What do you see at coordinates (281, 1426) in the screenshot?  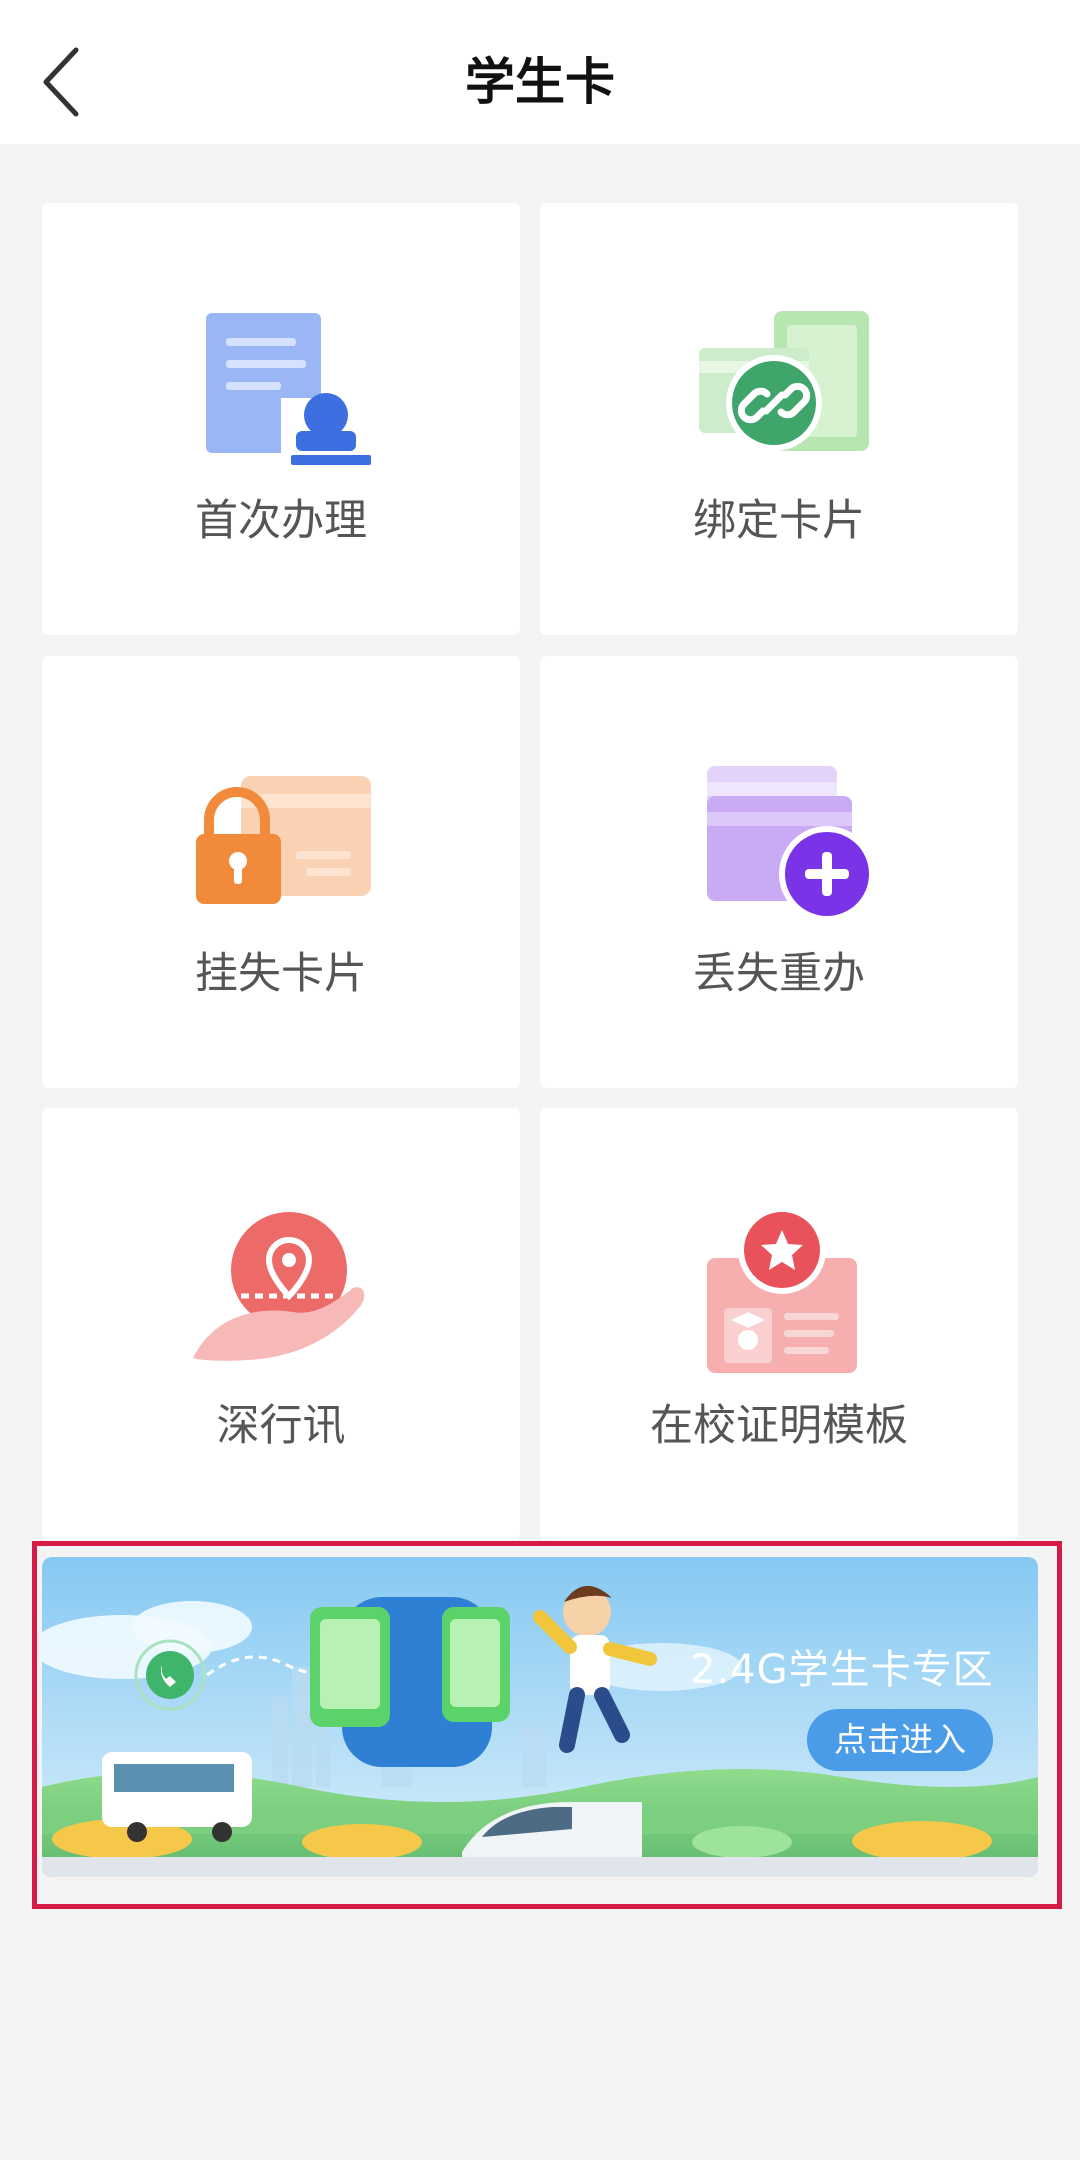 I see `tile-label: 深行讯` at bounding box center [281, 1426].